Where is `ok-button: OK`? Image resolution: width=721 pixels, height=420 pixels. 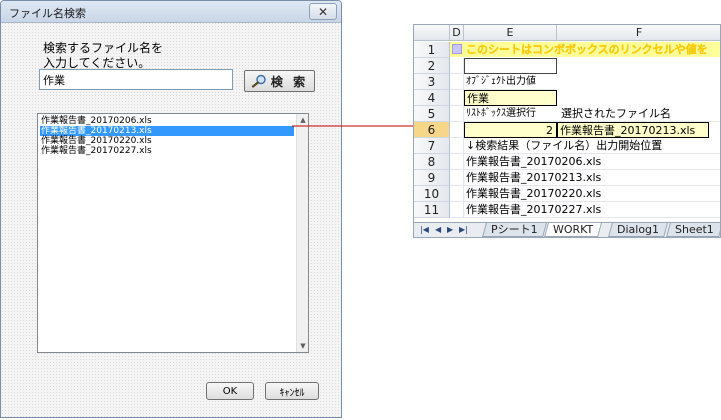
ok-button: OK is located at coordinates (230, 391).